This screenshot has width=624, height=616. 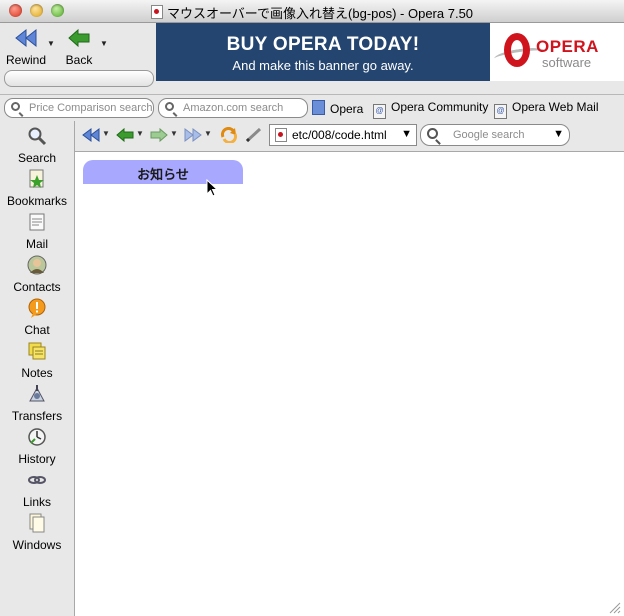 What do you see at coordinates (37, 158) in the screenshot?
I see `panel-item-label: Search` at bounding box center [37, 158].